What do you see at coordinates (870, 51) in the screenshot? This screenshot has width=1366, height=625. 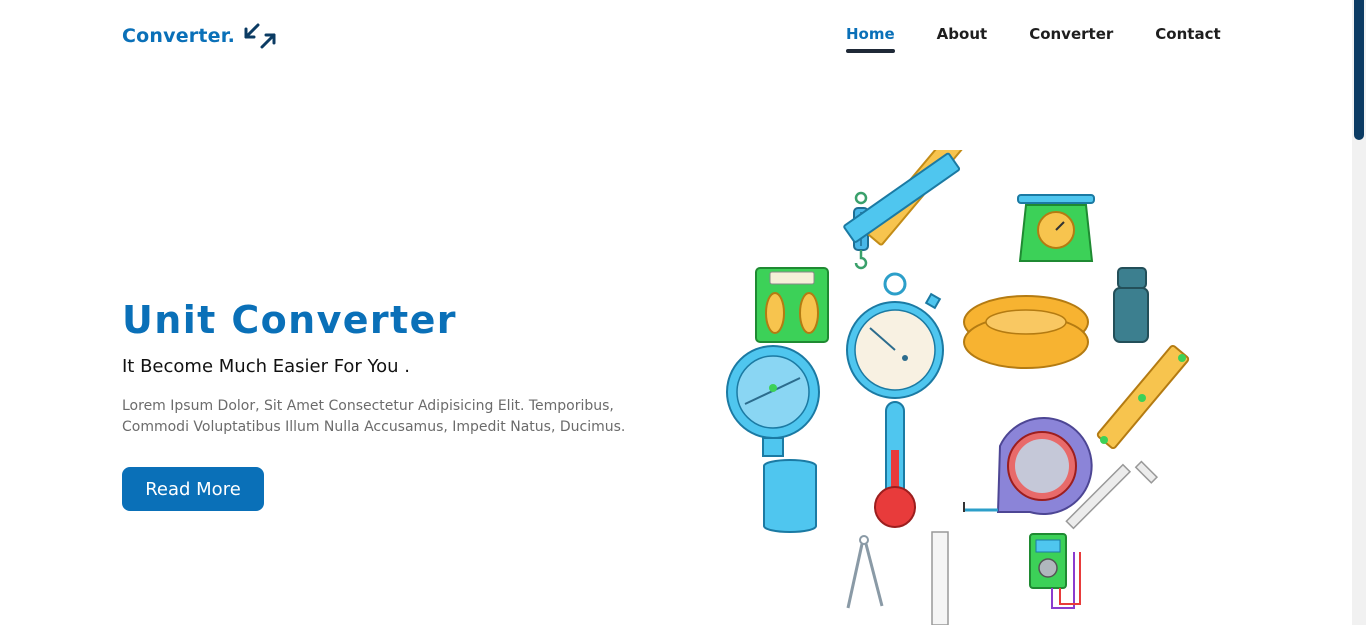 I see `nav-active-indicator` at bounding box center [870, 51].